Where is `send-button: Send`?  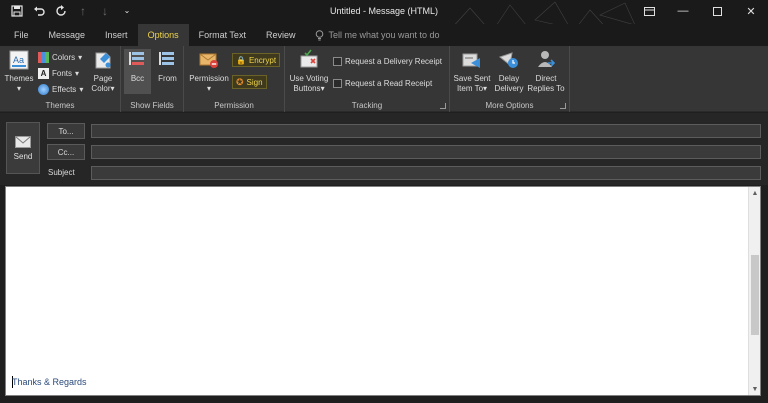 send-button: Send is located at coordinates (23, 148).